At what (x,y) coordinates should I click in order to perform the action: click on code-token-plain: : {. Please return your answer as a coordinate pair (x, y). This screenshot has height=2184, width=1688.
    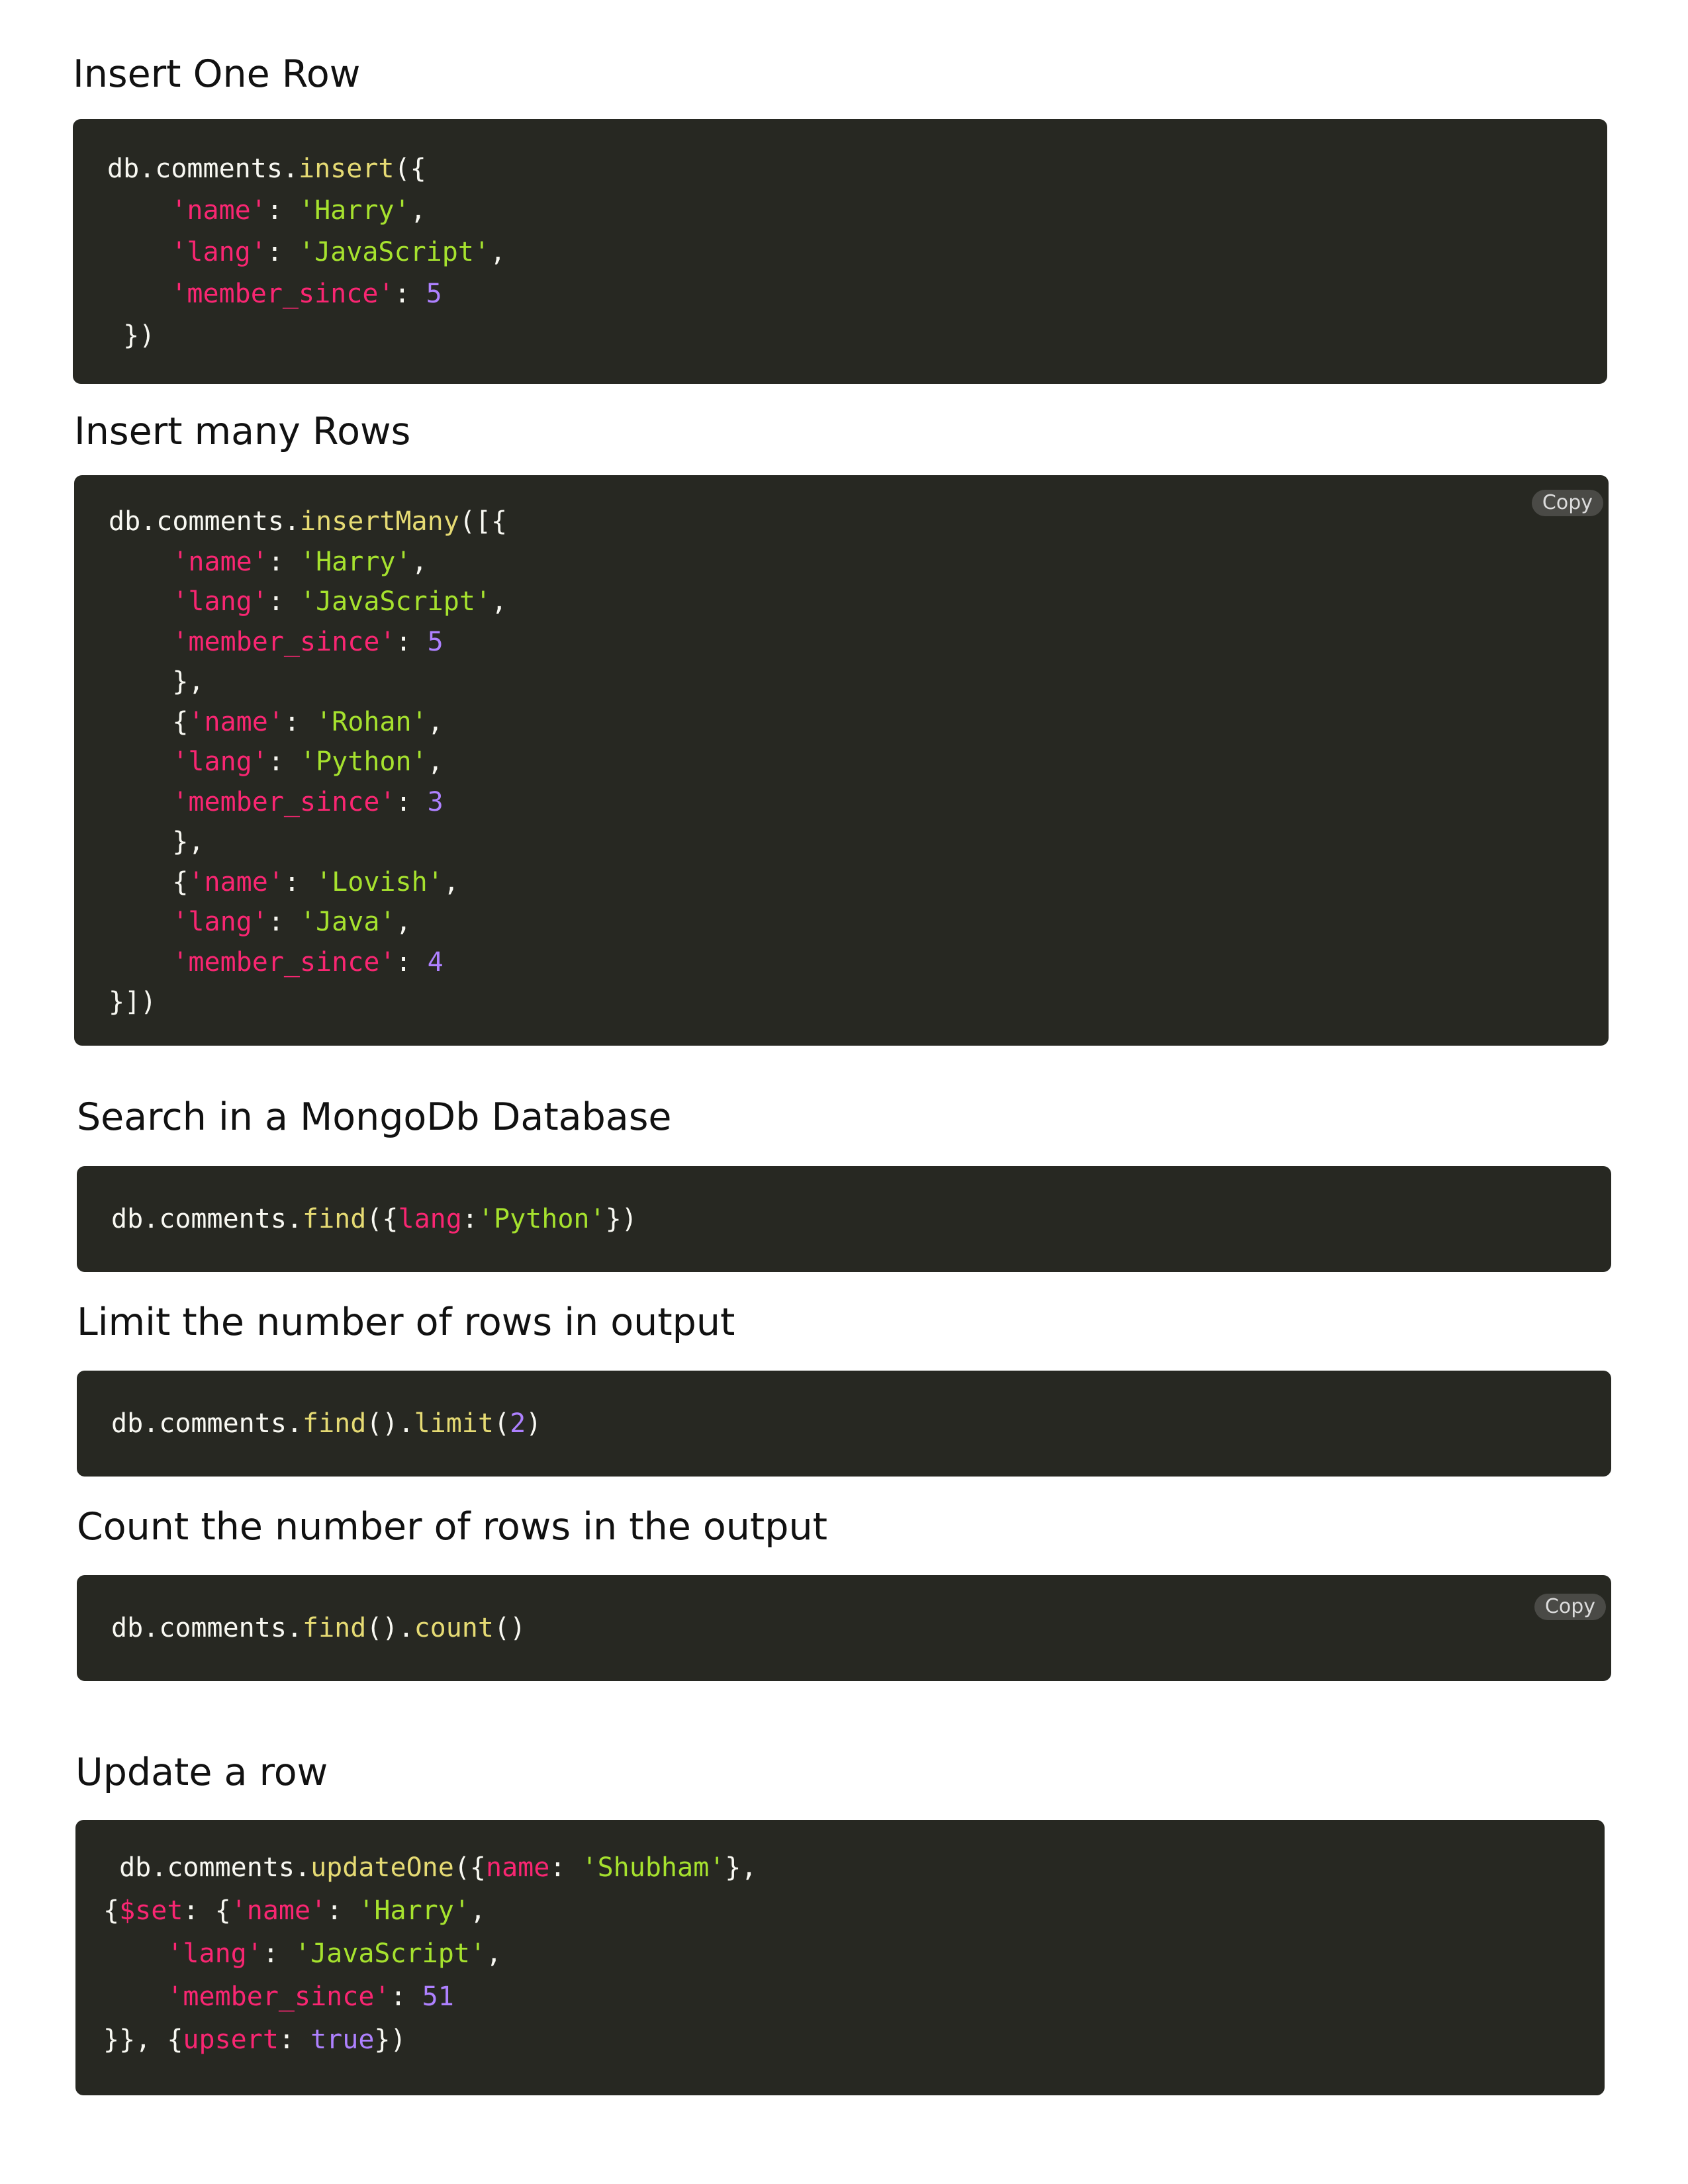
    Looking at the image, I should click on (207, 1911).